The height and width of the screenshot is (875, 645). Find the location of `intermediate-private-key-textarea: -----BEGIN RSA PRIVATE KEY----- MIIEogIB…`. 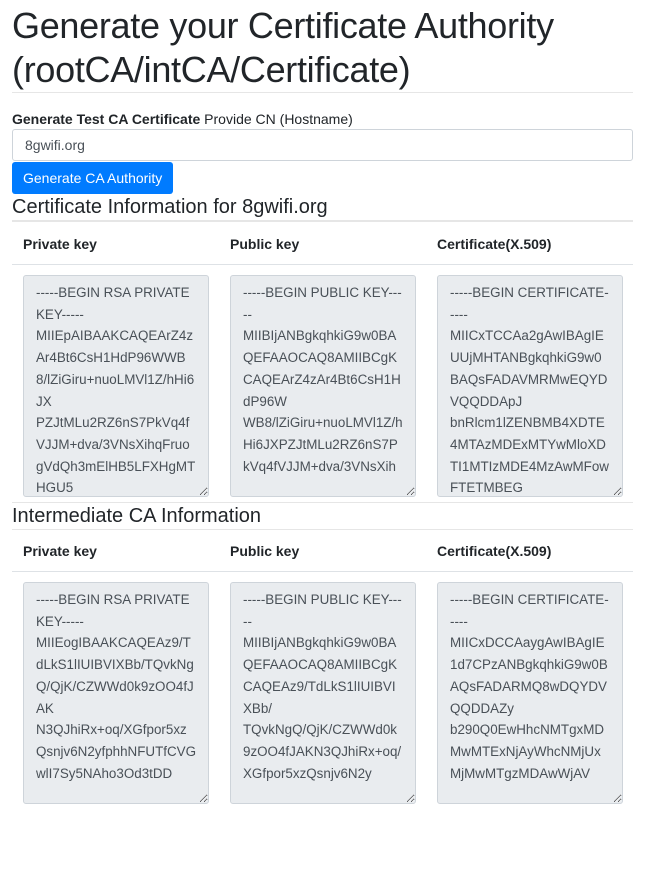

intermediate-private-key-textarea: -----BEGIN RSA PRIVATE KEY----- MIIEogIB… is located at coordinates (116, 693).